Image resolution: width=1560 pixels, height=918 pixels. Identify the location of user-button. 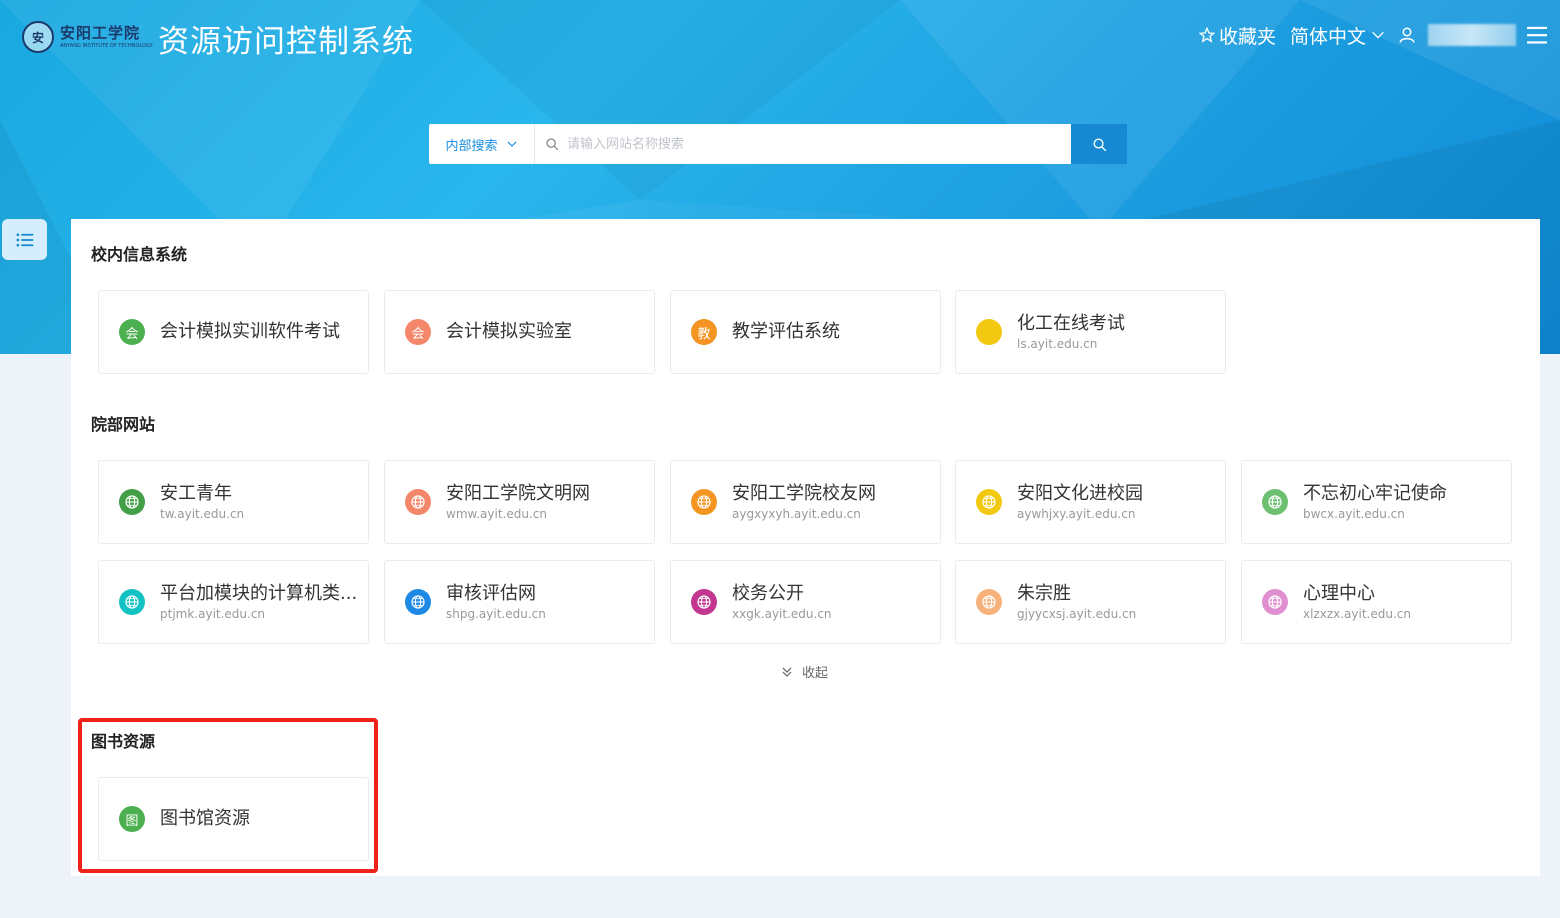
(1407, 35).